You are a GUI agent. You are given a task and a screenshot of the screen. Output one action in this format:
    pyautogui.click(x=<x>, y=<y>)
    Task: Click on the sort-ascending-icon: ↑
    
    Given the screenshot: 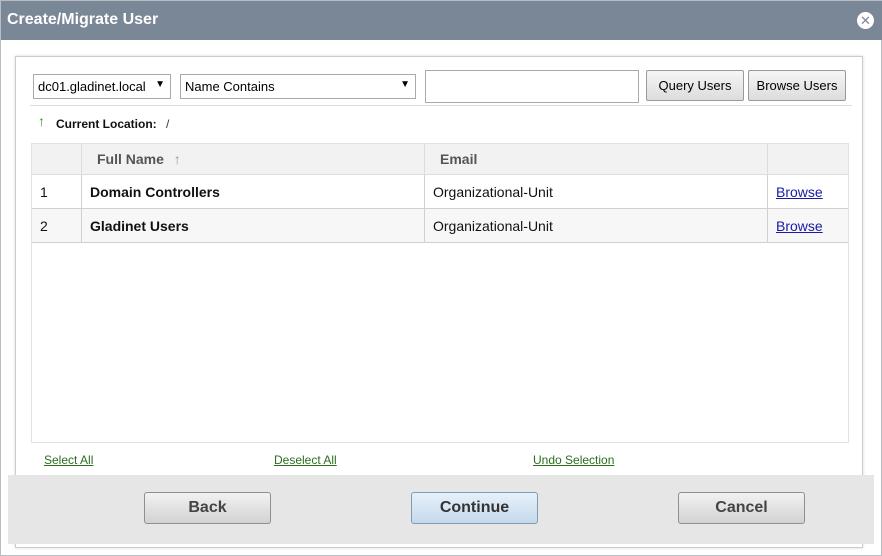 What is the action you would take?
    pyautogui.click(x=177, y=159)
    